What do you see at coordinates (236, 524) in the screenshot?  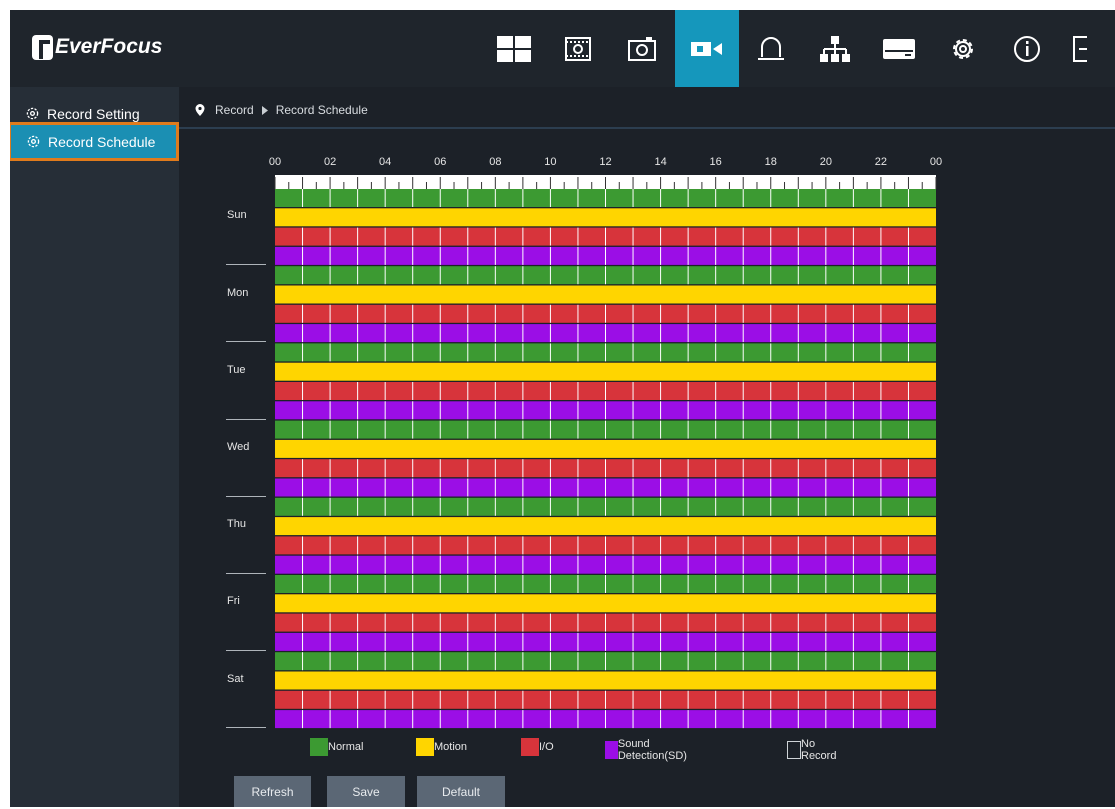 I see `day-label: Thu` at bounding box center [236, 524].